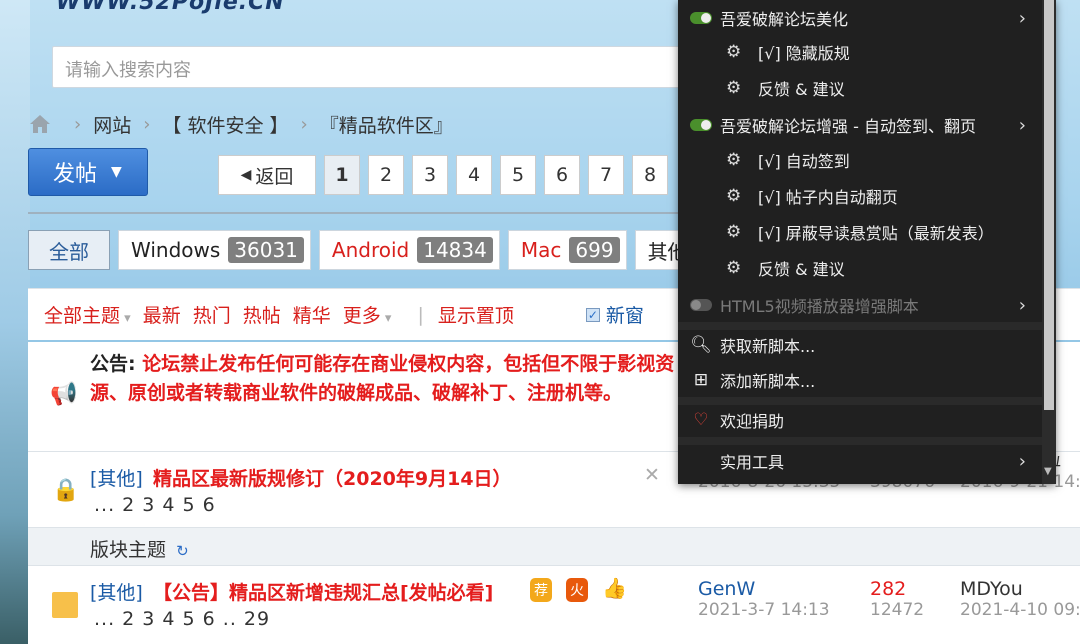  I want to click on thread-author: GenW 2021-3-7 14:13, so click(764, 599).